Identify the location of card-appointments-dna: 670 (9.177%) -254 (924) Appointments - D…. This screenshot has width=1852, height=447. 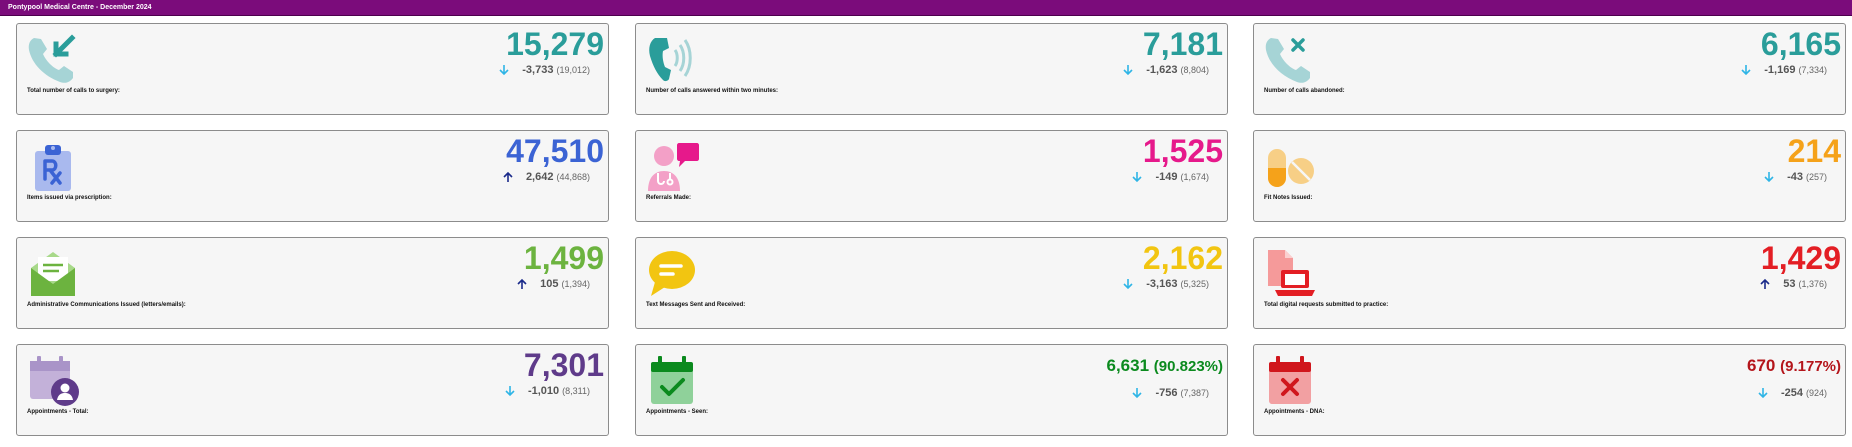
(1549, 390).